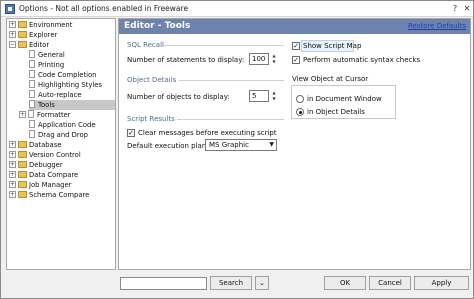  What do you see at coordinates (168, 146) in the screenshot?
I see `plan-label: Default execution plan:` at bounding box center [168, 146].